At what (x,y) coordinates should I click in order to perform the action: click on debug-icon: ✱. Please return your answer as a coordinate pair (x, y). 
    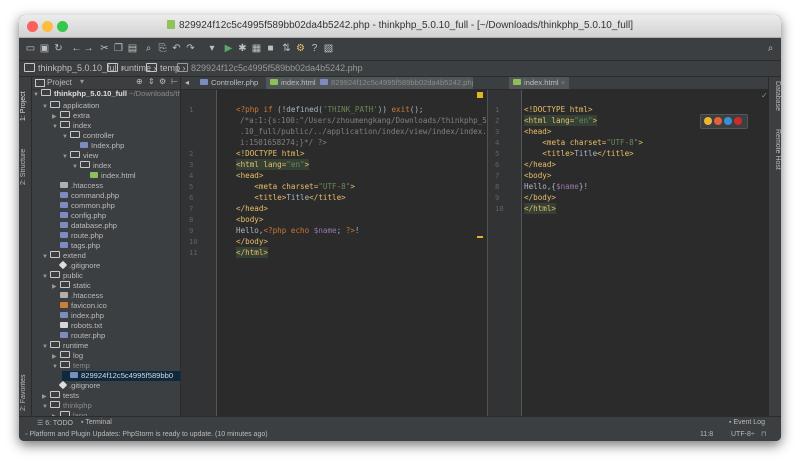
    Looking at the image, I should click on (242, 48).